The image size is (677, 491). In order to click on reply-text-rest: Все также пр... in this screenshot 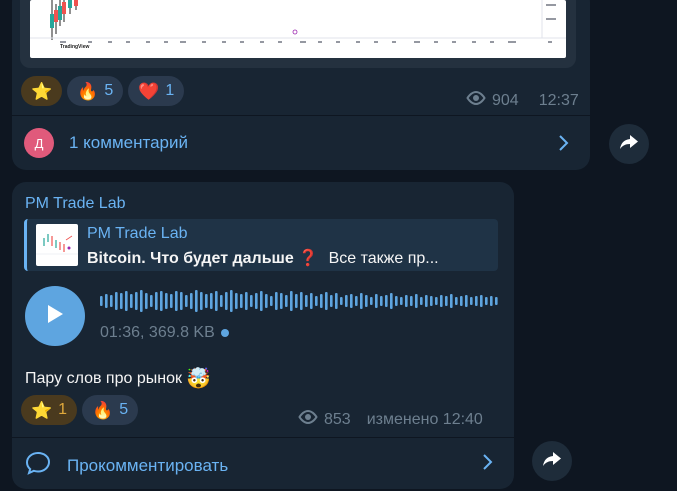, I will do `click(383, 258)`.